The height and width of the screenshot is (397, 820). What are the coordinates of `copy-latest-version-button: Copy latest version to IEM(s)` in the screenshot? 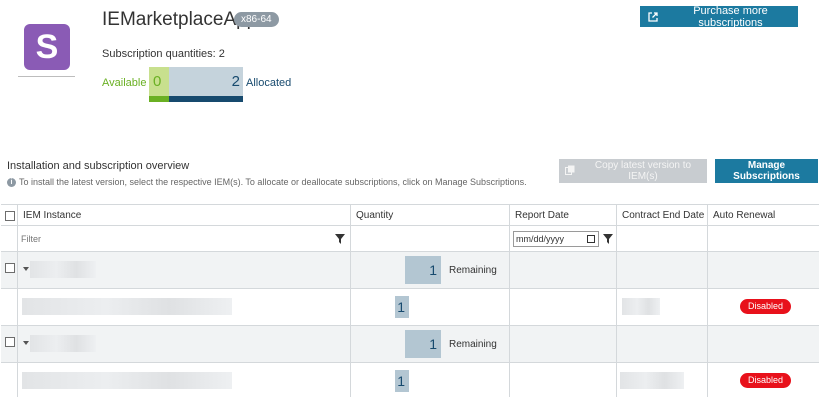 It's located at (633, 171).